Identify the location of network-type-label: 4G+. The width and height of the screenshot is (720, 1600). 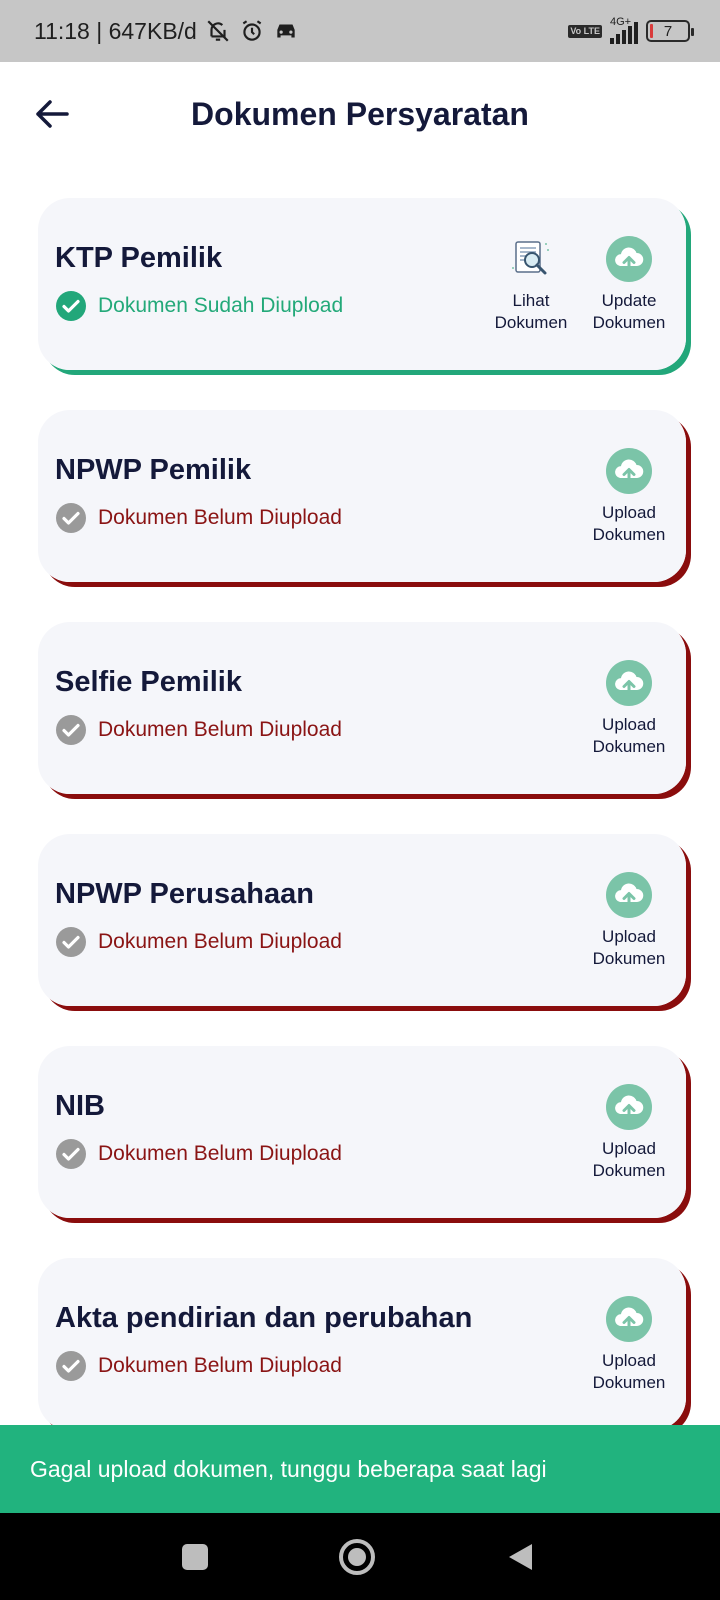
(621, 22).